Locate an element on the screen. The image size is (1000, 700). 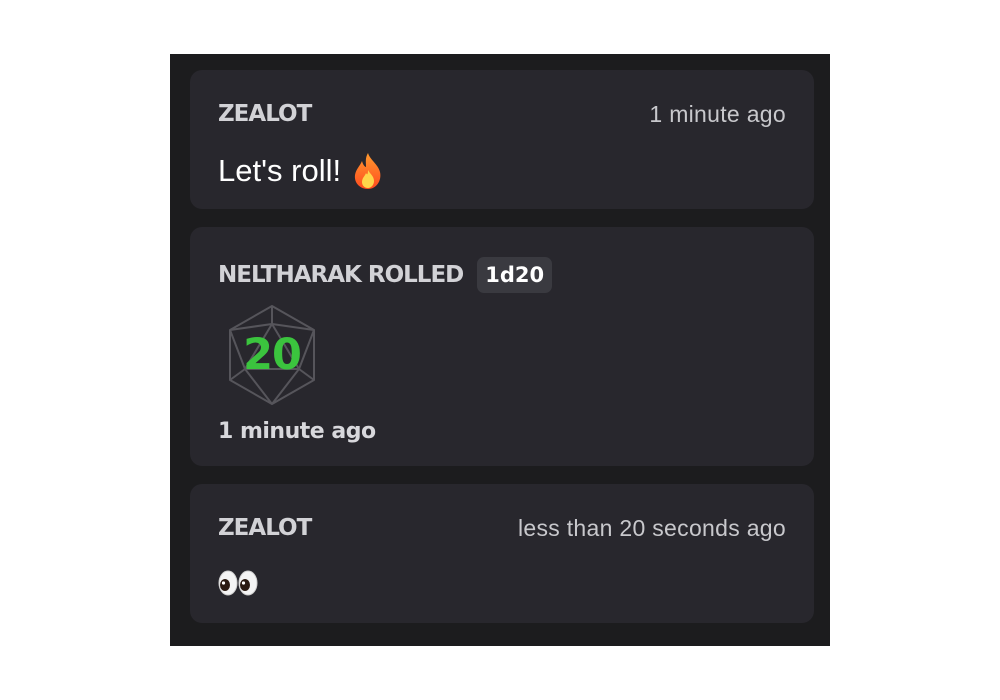
d20-icon: 20 is located at coordinates (272, 355).